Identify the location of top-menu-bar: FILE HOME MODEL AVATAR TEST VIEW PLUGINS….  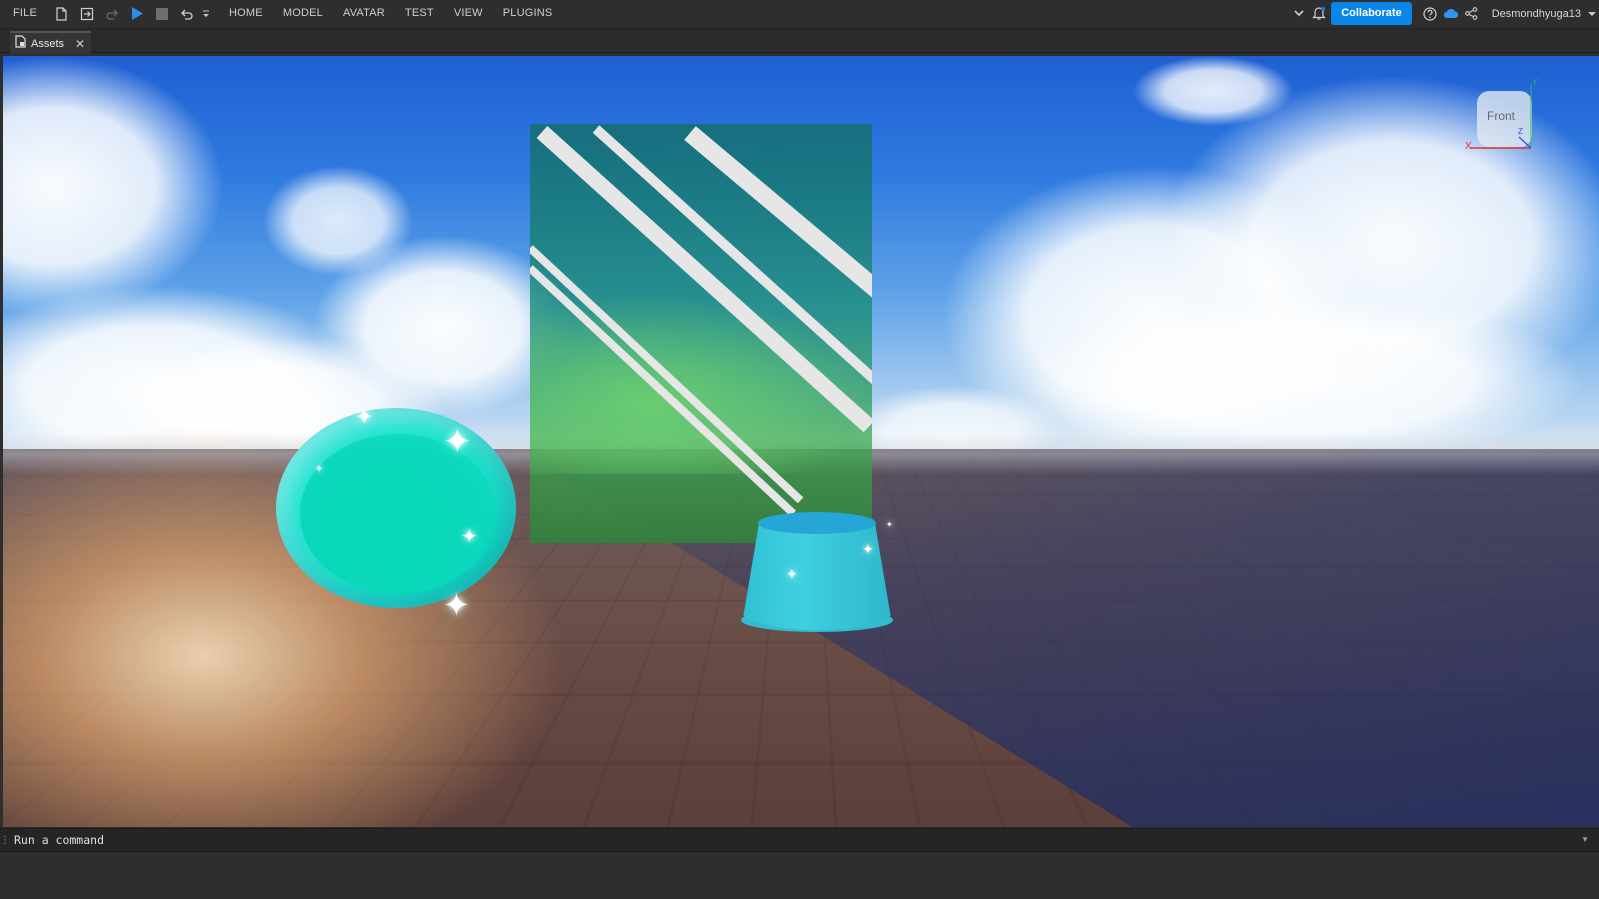
(799, 13).